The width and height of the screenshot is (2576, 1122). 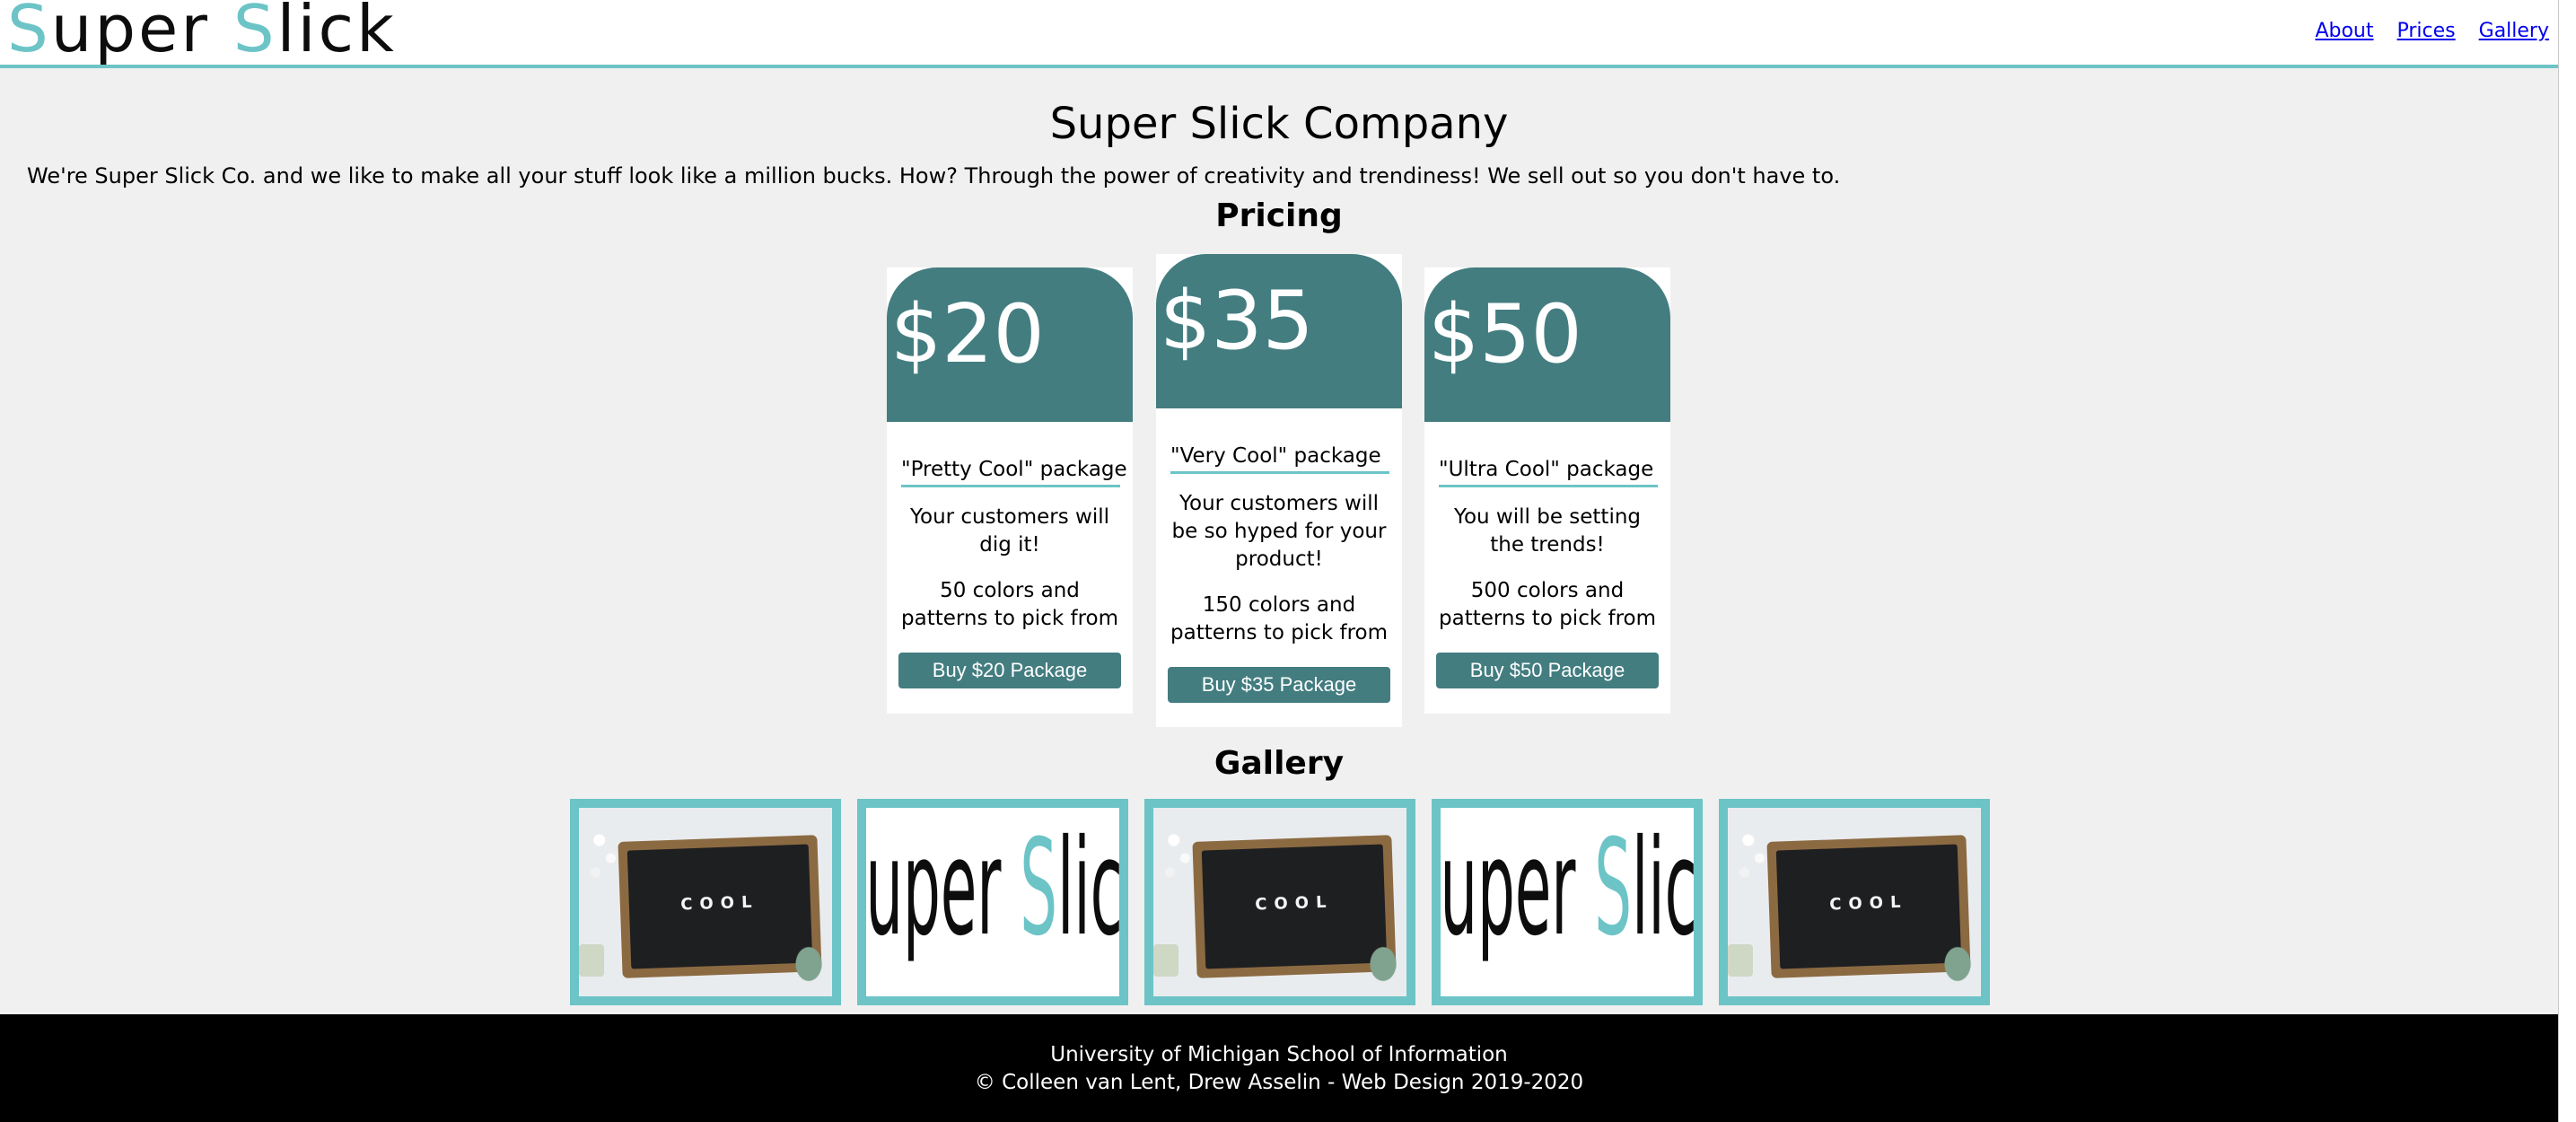 What do you see at coordinates (967, 334) in the screenshot?
I see `price-amount: $20` at bounding box center [967, 334].